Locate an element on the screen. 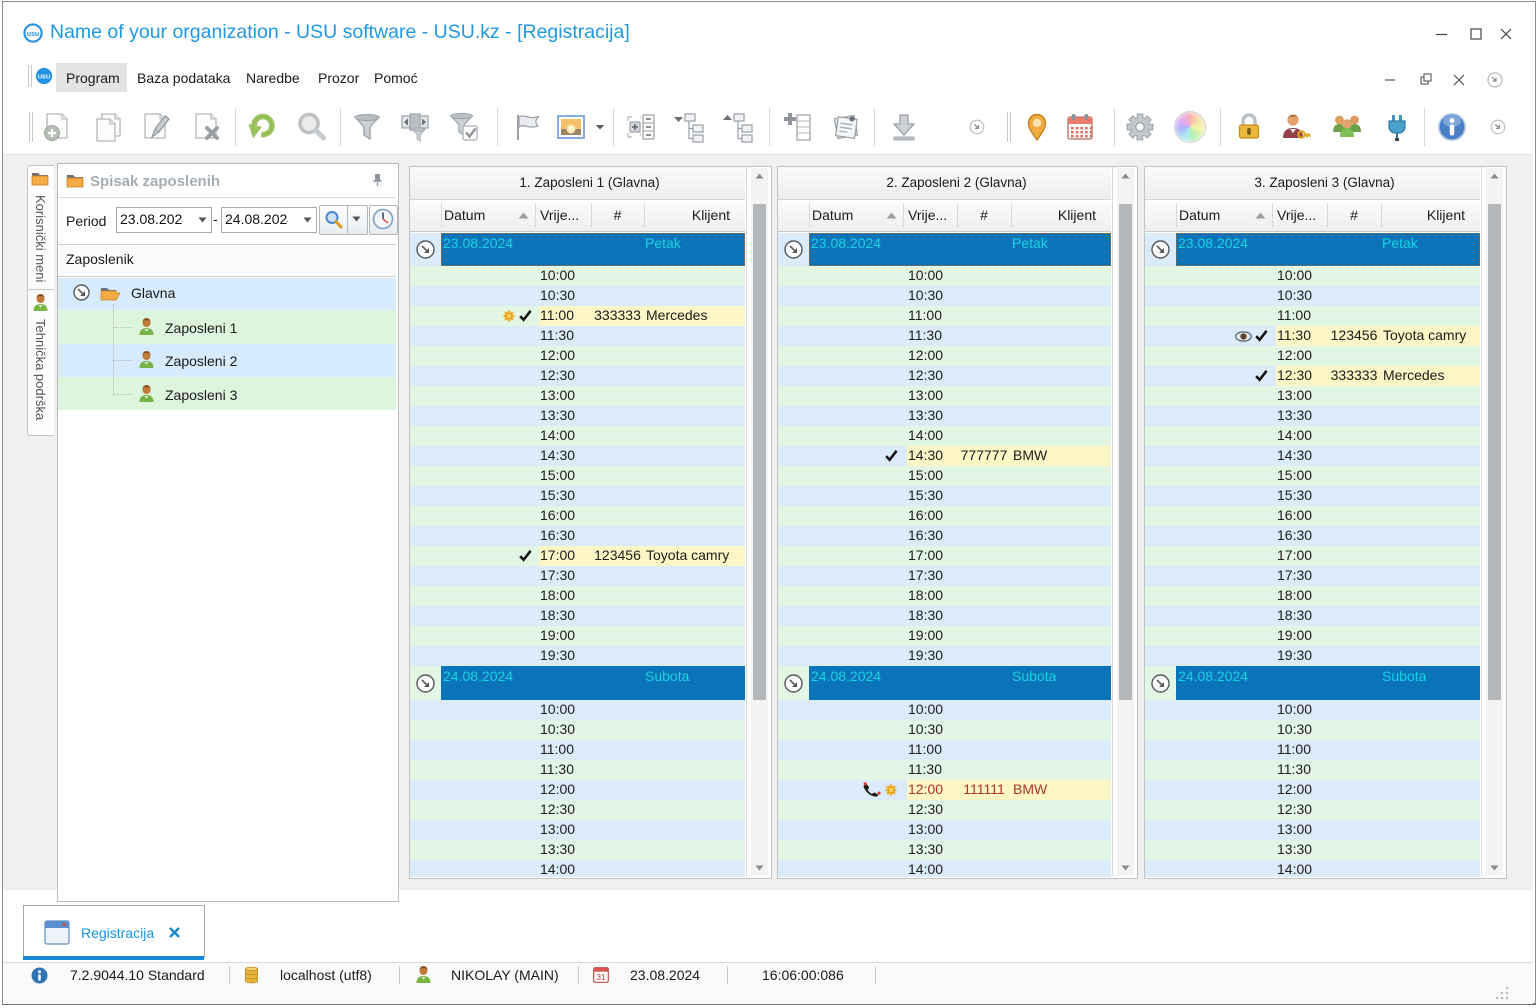  svg-text: USU is located at coordinates (44, 77).